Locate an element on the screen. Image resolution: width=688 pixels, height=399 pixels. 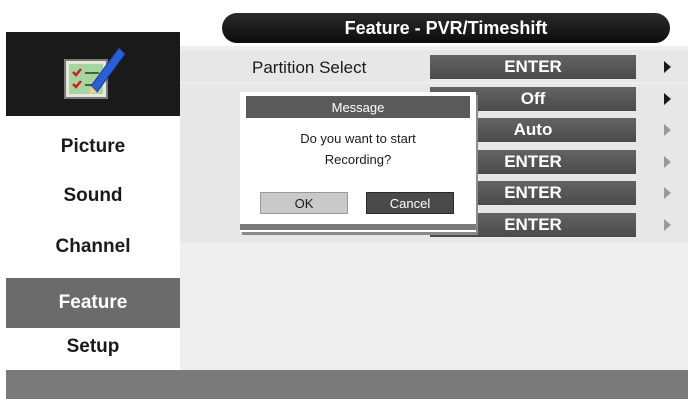
dialog-message-line: Do you want to start is located at coordinates (358, 138).